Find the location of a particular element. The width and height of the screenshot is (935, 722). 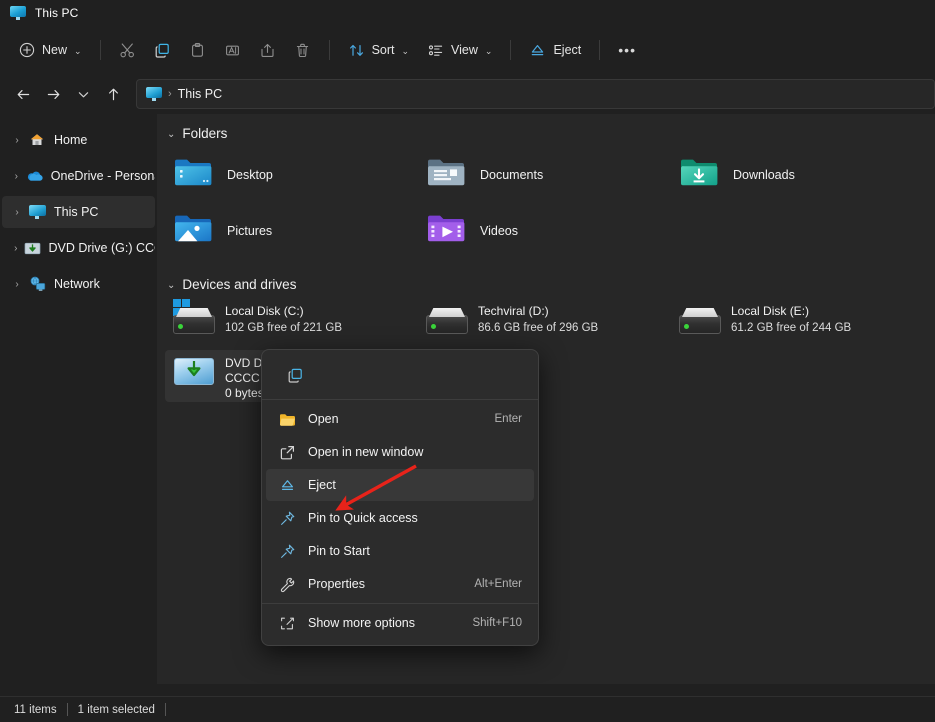

sidebar-item-label: DVD Drive (G:) CCCC is located at coordinates (101, 248).